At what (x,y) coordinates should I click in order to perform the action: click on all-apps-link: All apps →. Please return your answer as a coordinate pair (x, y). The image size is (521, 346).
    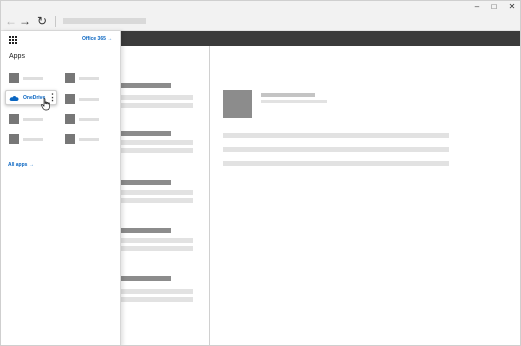
    Looking at the image, I should click on (21, 165).